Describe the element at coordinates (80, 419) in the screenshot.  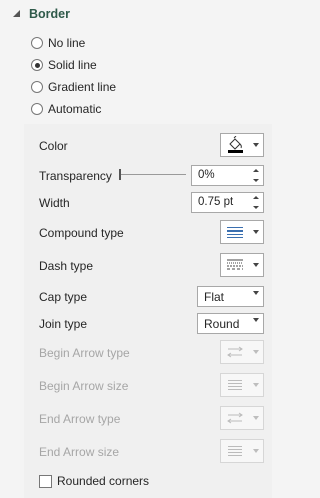
I see `end-arrow-type-label: End Arrow type` at that location.